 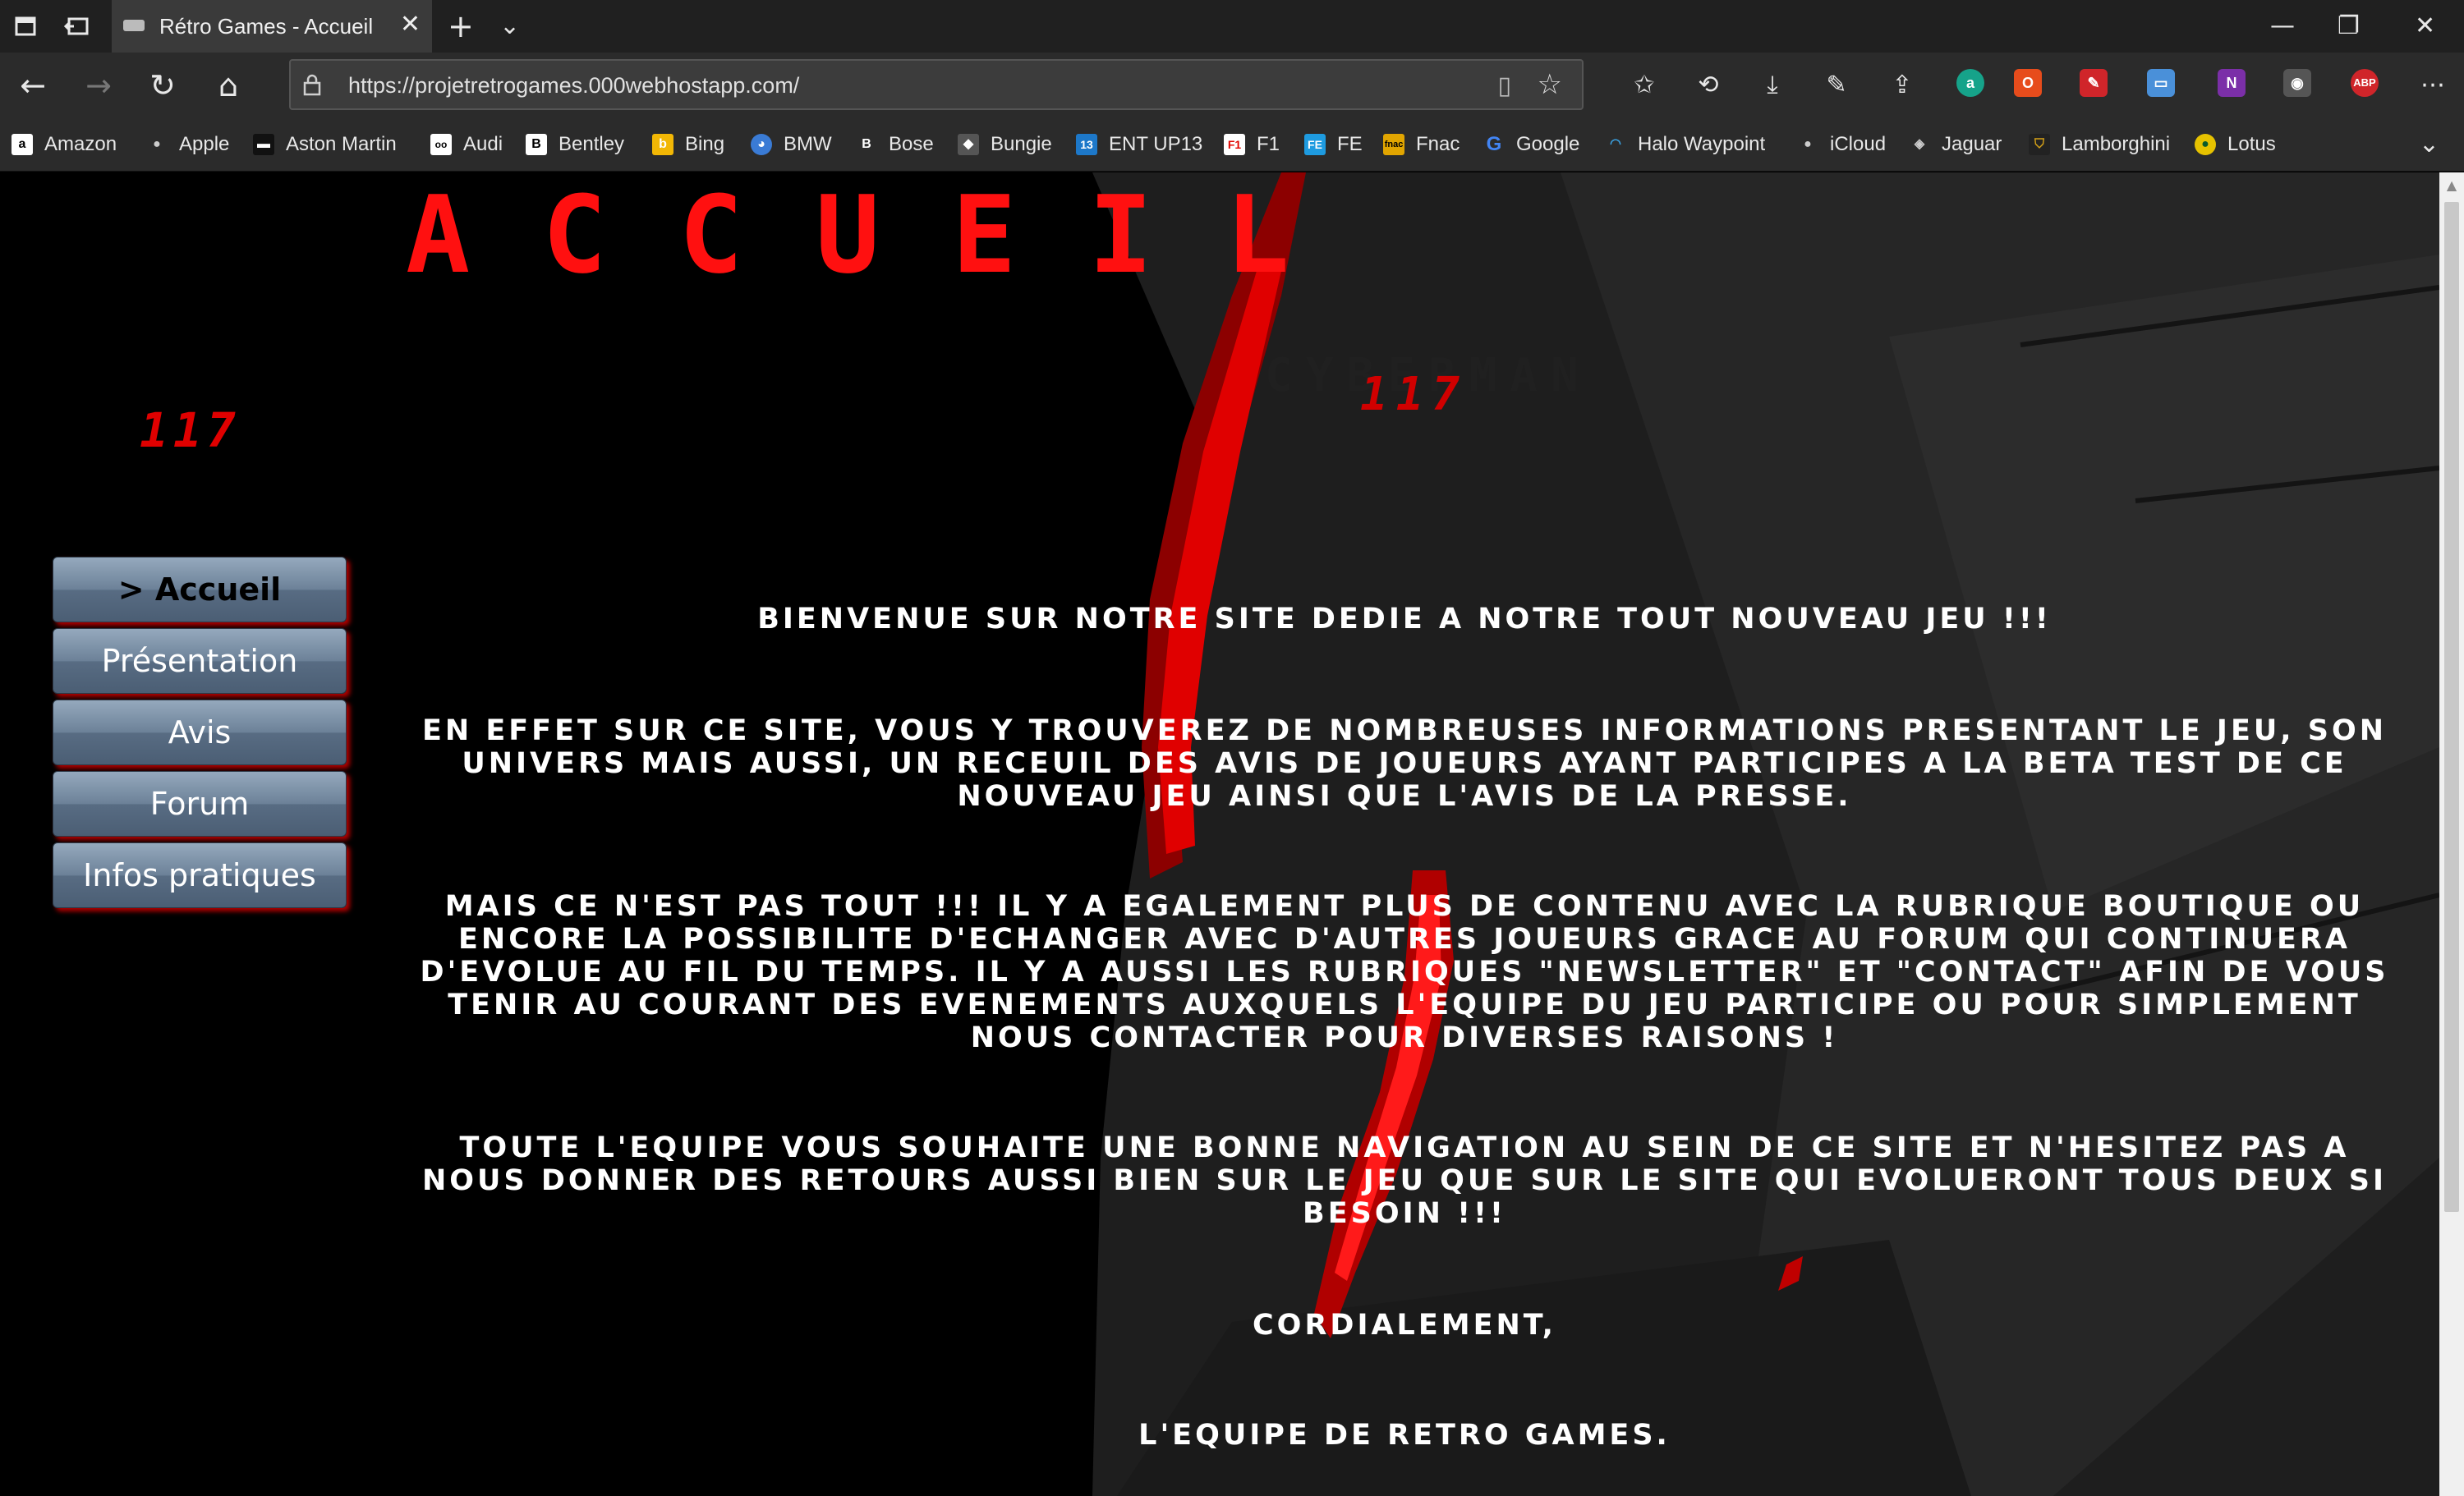 I want to click on favorite-amazon: a Amazon, so click(x=64, y=144).